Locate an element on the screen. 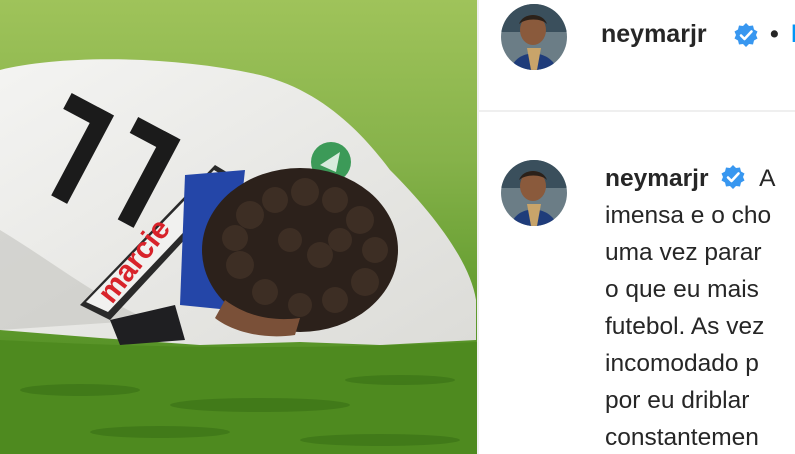  caption-text: o que eu mais is located at coordinates (682, 289).